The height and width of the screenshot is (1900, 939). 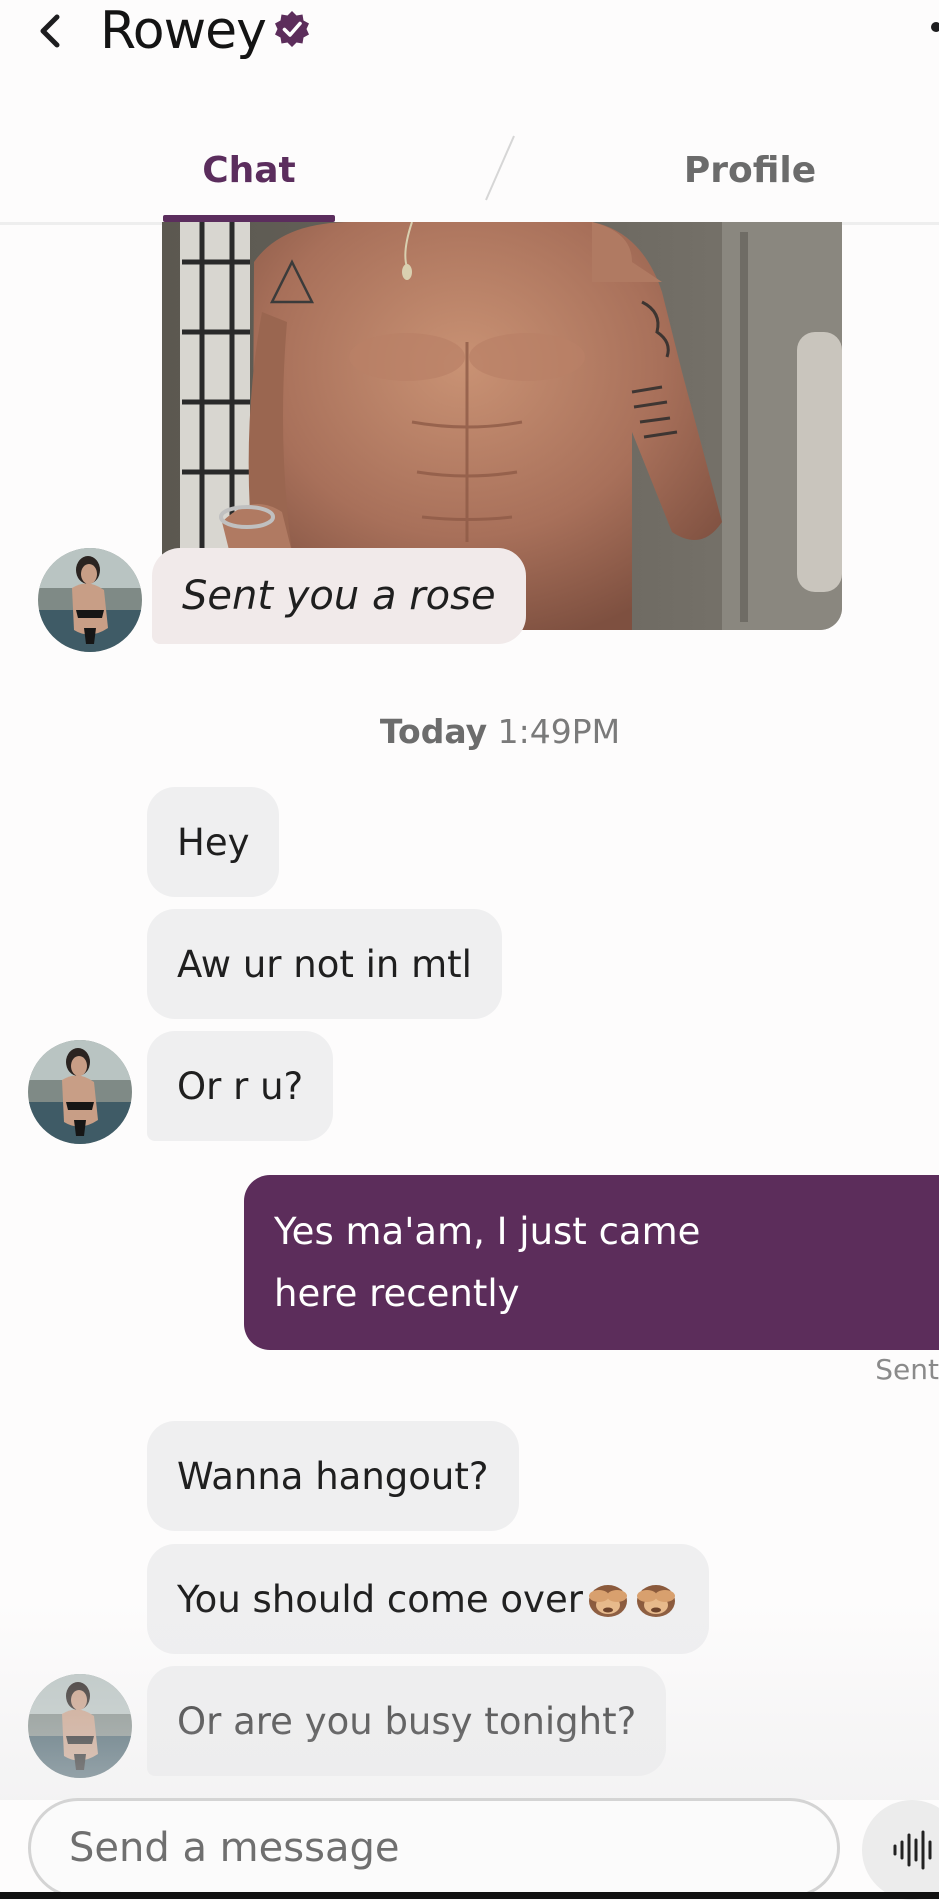 What do you see at coordinates (419, 1848) in the screenshot?
I see `message-input` at bounding box center [419, 1848].